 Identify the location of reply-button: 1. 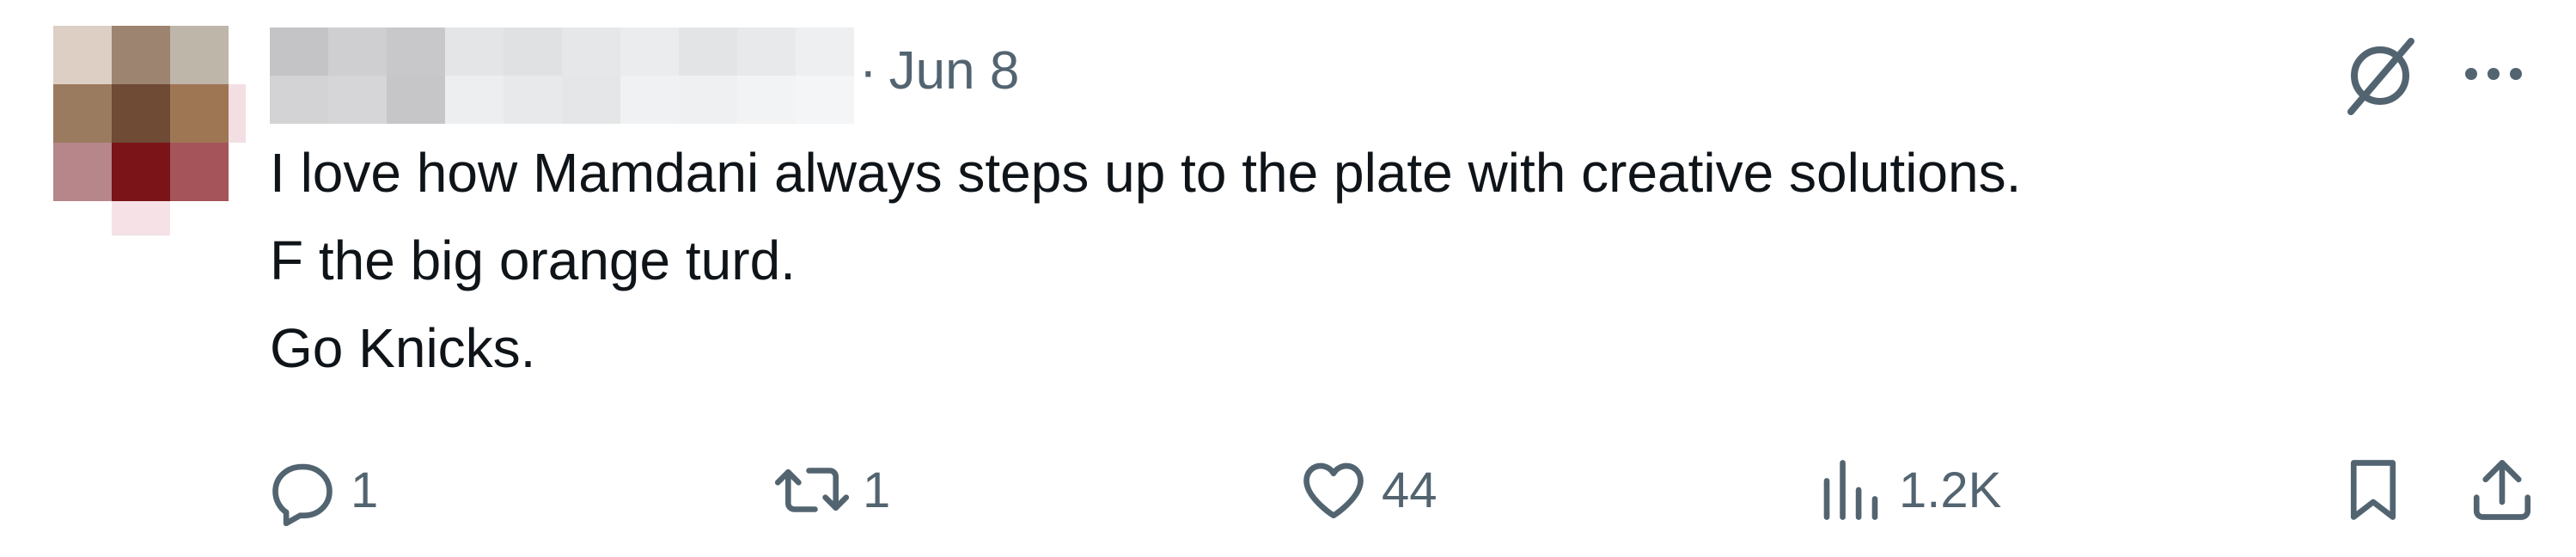
(322, 490).